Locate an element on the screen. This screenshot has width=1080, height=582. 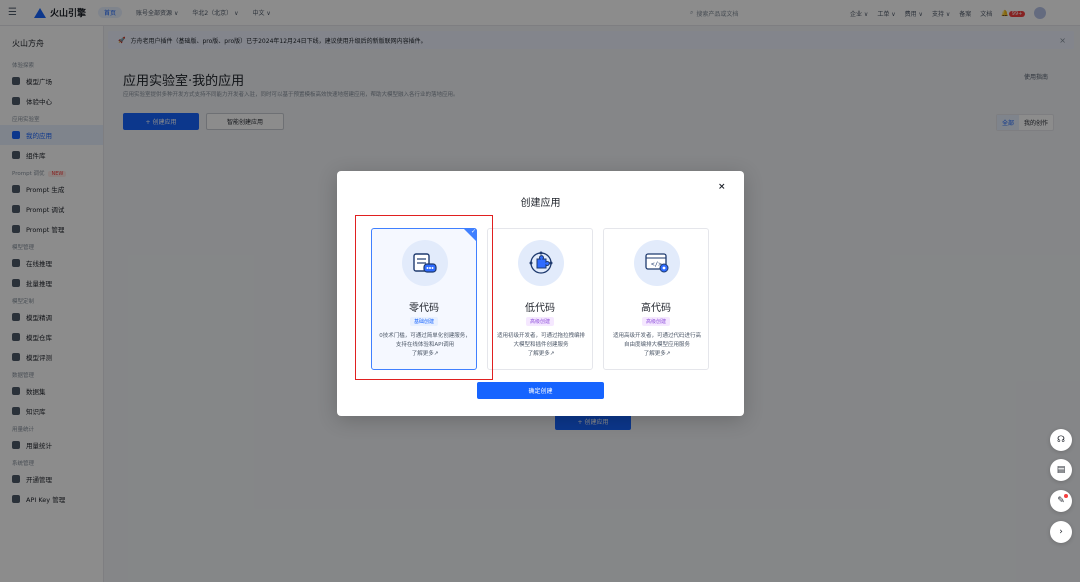
modal-title: 创建应用 is located at coordinates (540, 203).